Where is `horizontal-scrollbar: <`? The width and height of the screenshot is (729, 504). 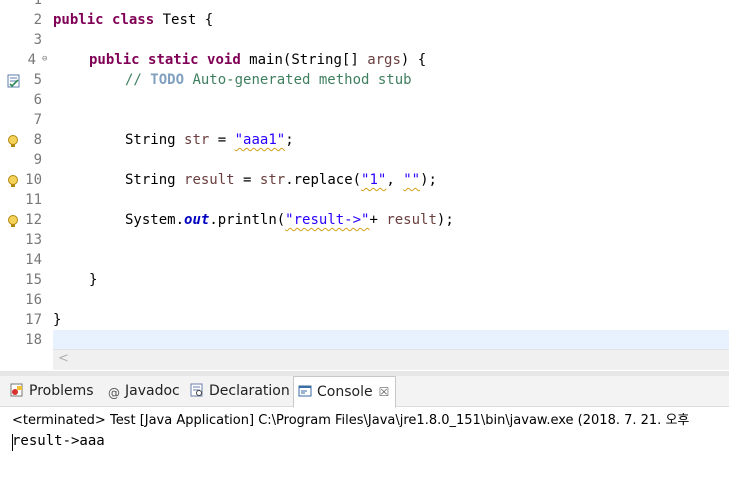 horizontal-scrollbar: < is located at coordinates (391, 359).